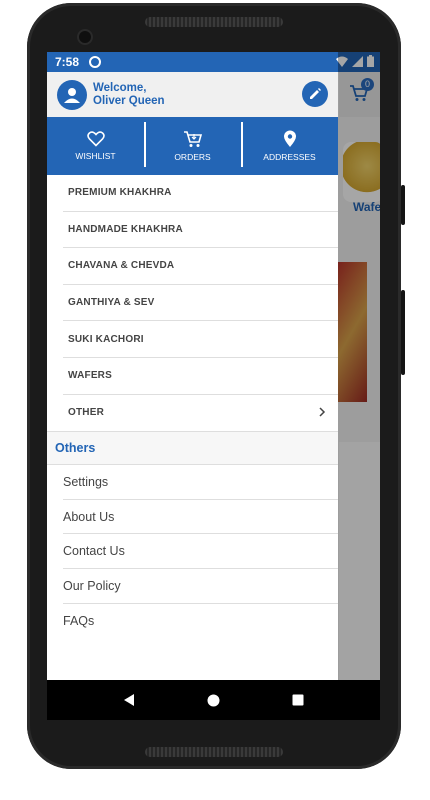  What do you see at coordinates (121, 266) in the screenshot?
I see `category-label: CHAVANA & CHEVDA` at bounding box center [121, 266].